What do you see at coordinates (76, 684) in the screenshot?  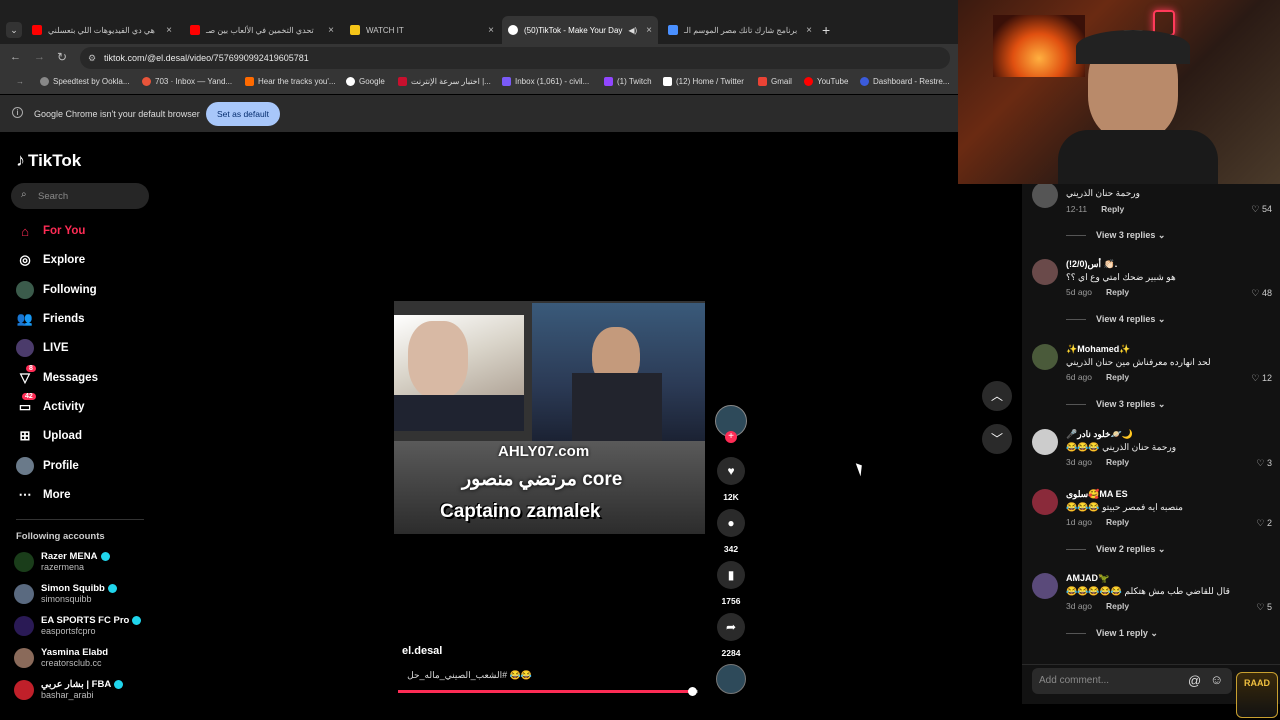 I see `account-name: بشار عربي | FBA` at bounding box center [76, 684].